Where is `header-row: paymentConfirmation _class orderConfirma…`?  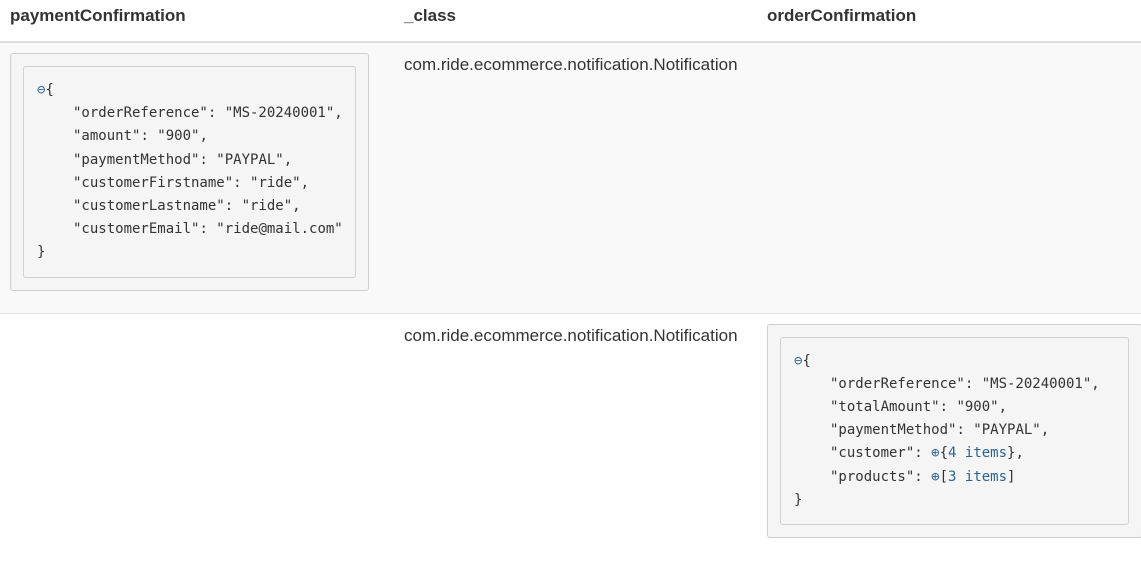 header-row: paymentConfirmation _class orderConfirma… is located at coordinates (570, 21).